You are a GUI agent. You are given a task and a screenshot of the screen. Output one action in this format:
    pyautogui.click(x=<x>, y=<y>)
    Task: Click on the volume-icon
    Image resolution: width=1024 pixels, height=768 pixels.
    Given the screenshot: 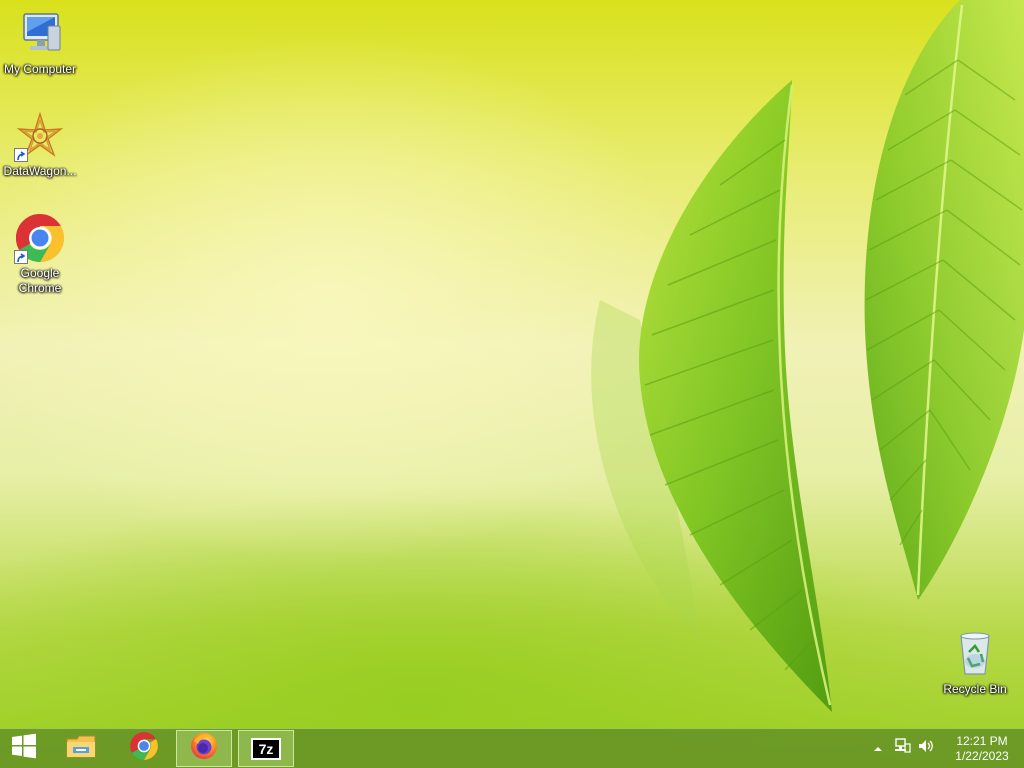 What is the action you would take?
    pyautogui.click(x=926, y=748)
    